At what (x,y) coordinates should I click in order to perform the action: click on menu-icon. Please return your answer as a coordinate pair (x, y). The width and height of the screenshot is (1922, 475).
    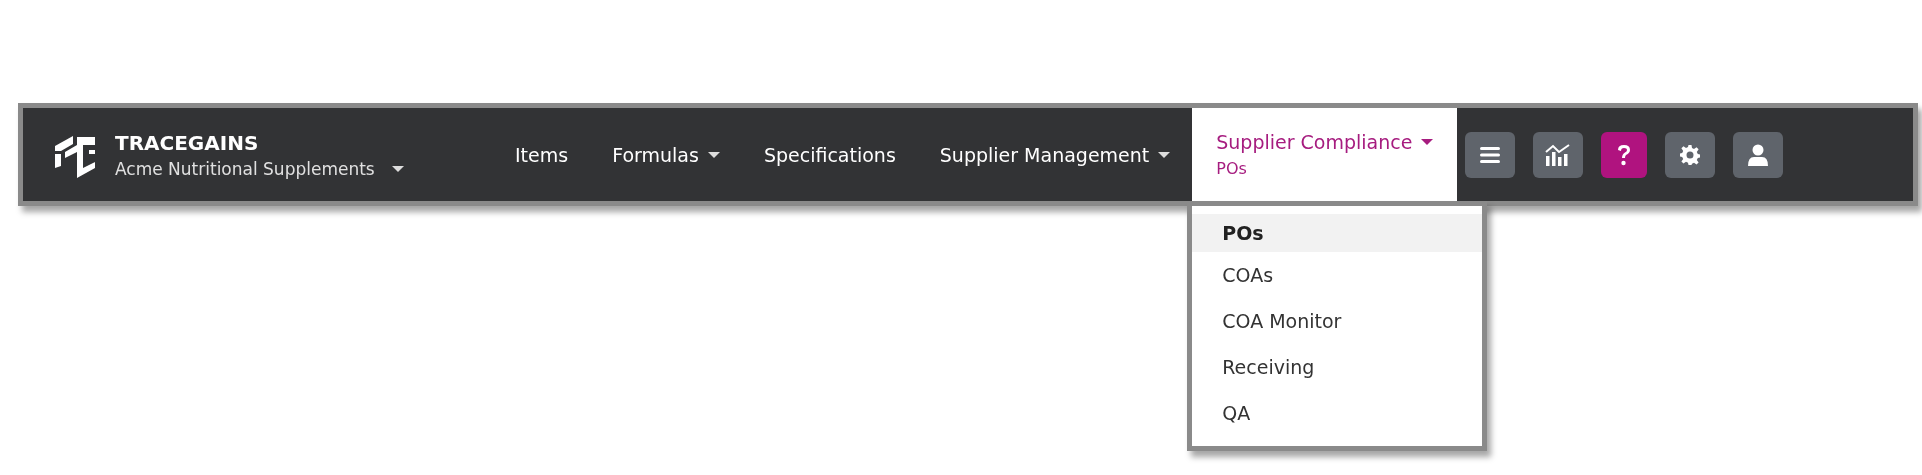
    Looking at the image, I should click on (1490, 154).